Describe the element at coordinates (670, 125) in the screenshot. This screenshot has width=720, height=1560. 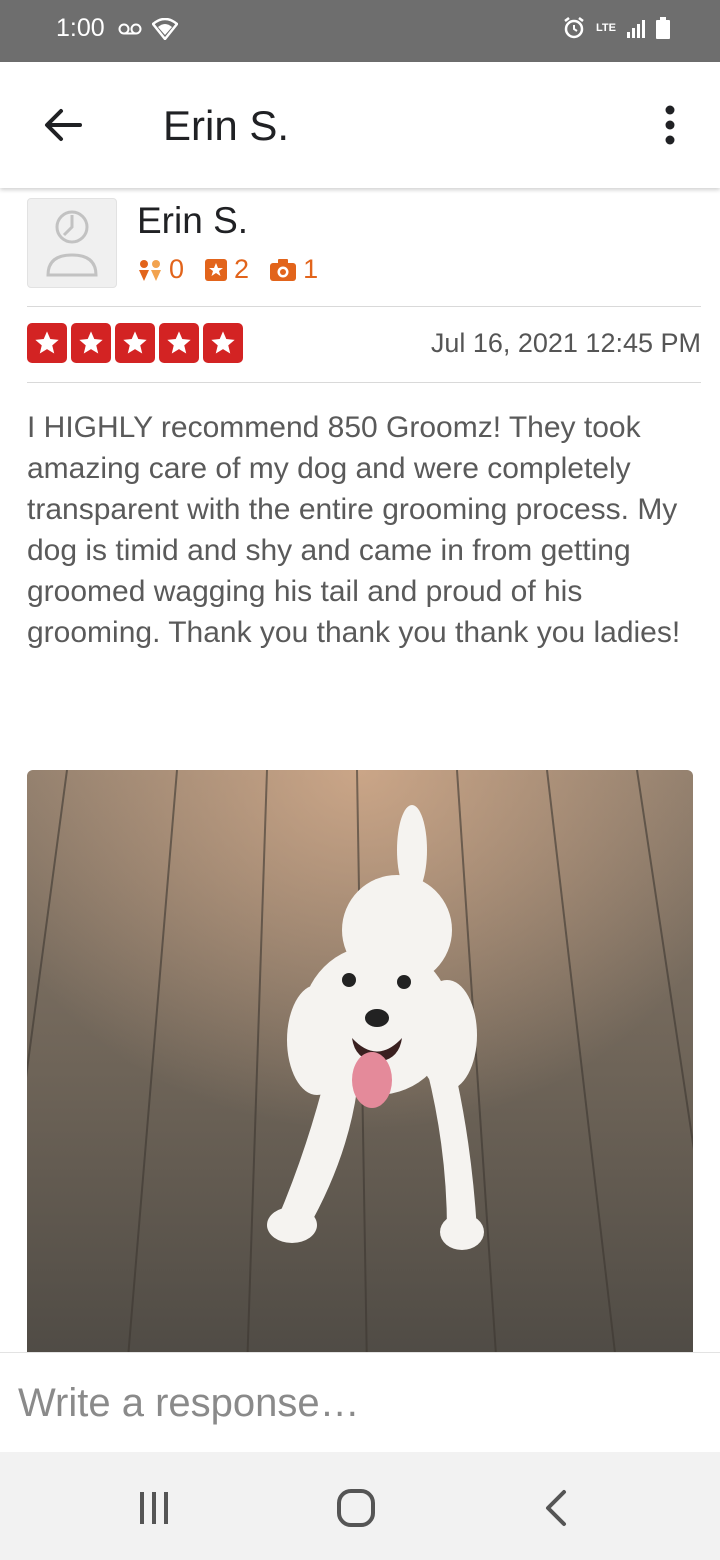
I see `more-vert-icon` at that location.